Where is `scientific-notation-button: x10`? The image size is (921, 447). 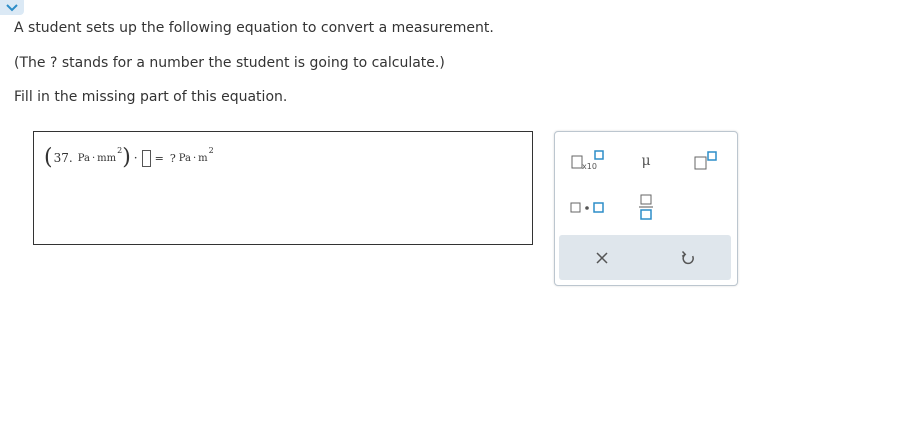 scientific-notation-button: x10 is located at coordinates (592, 161).